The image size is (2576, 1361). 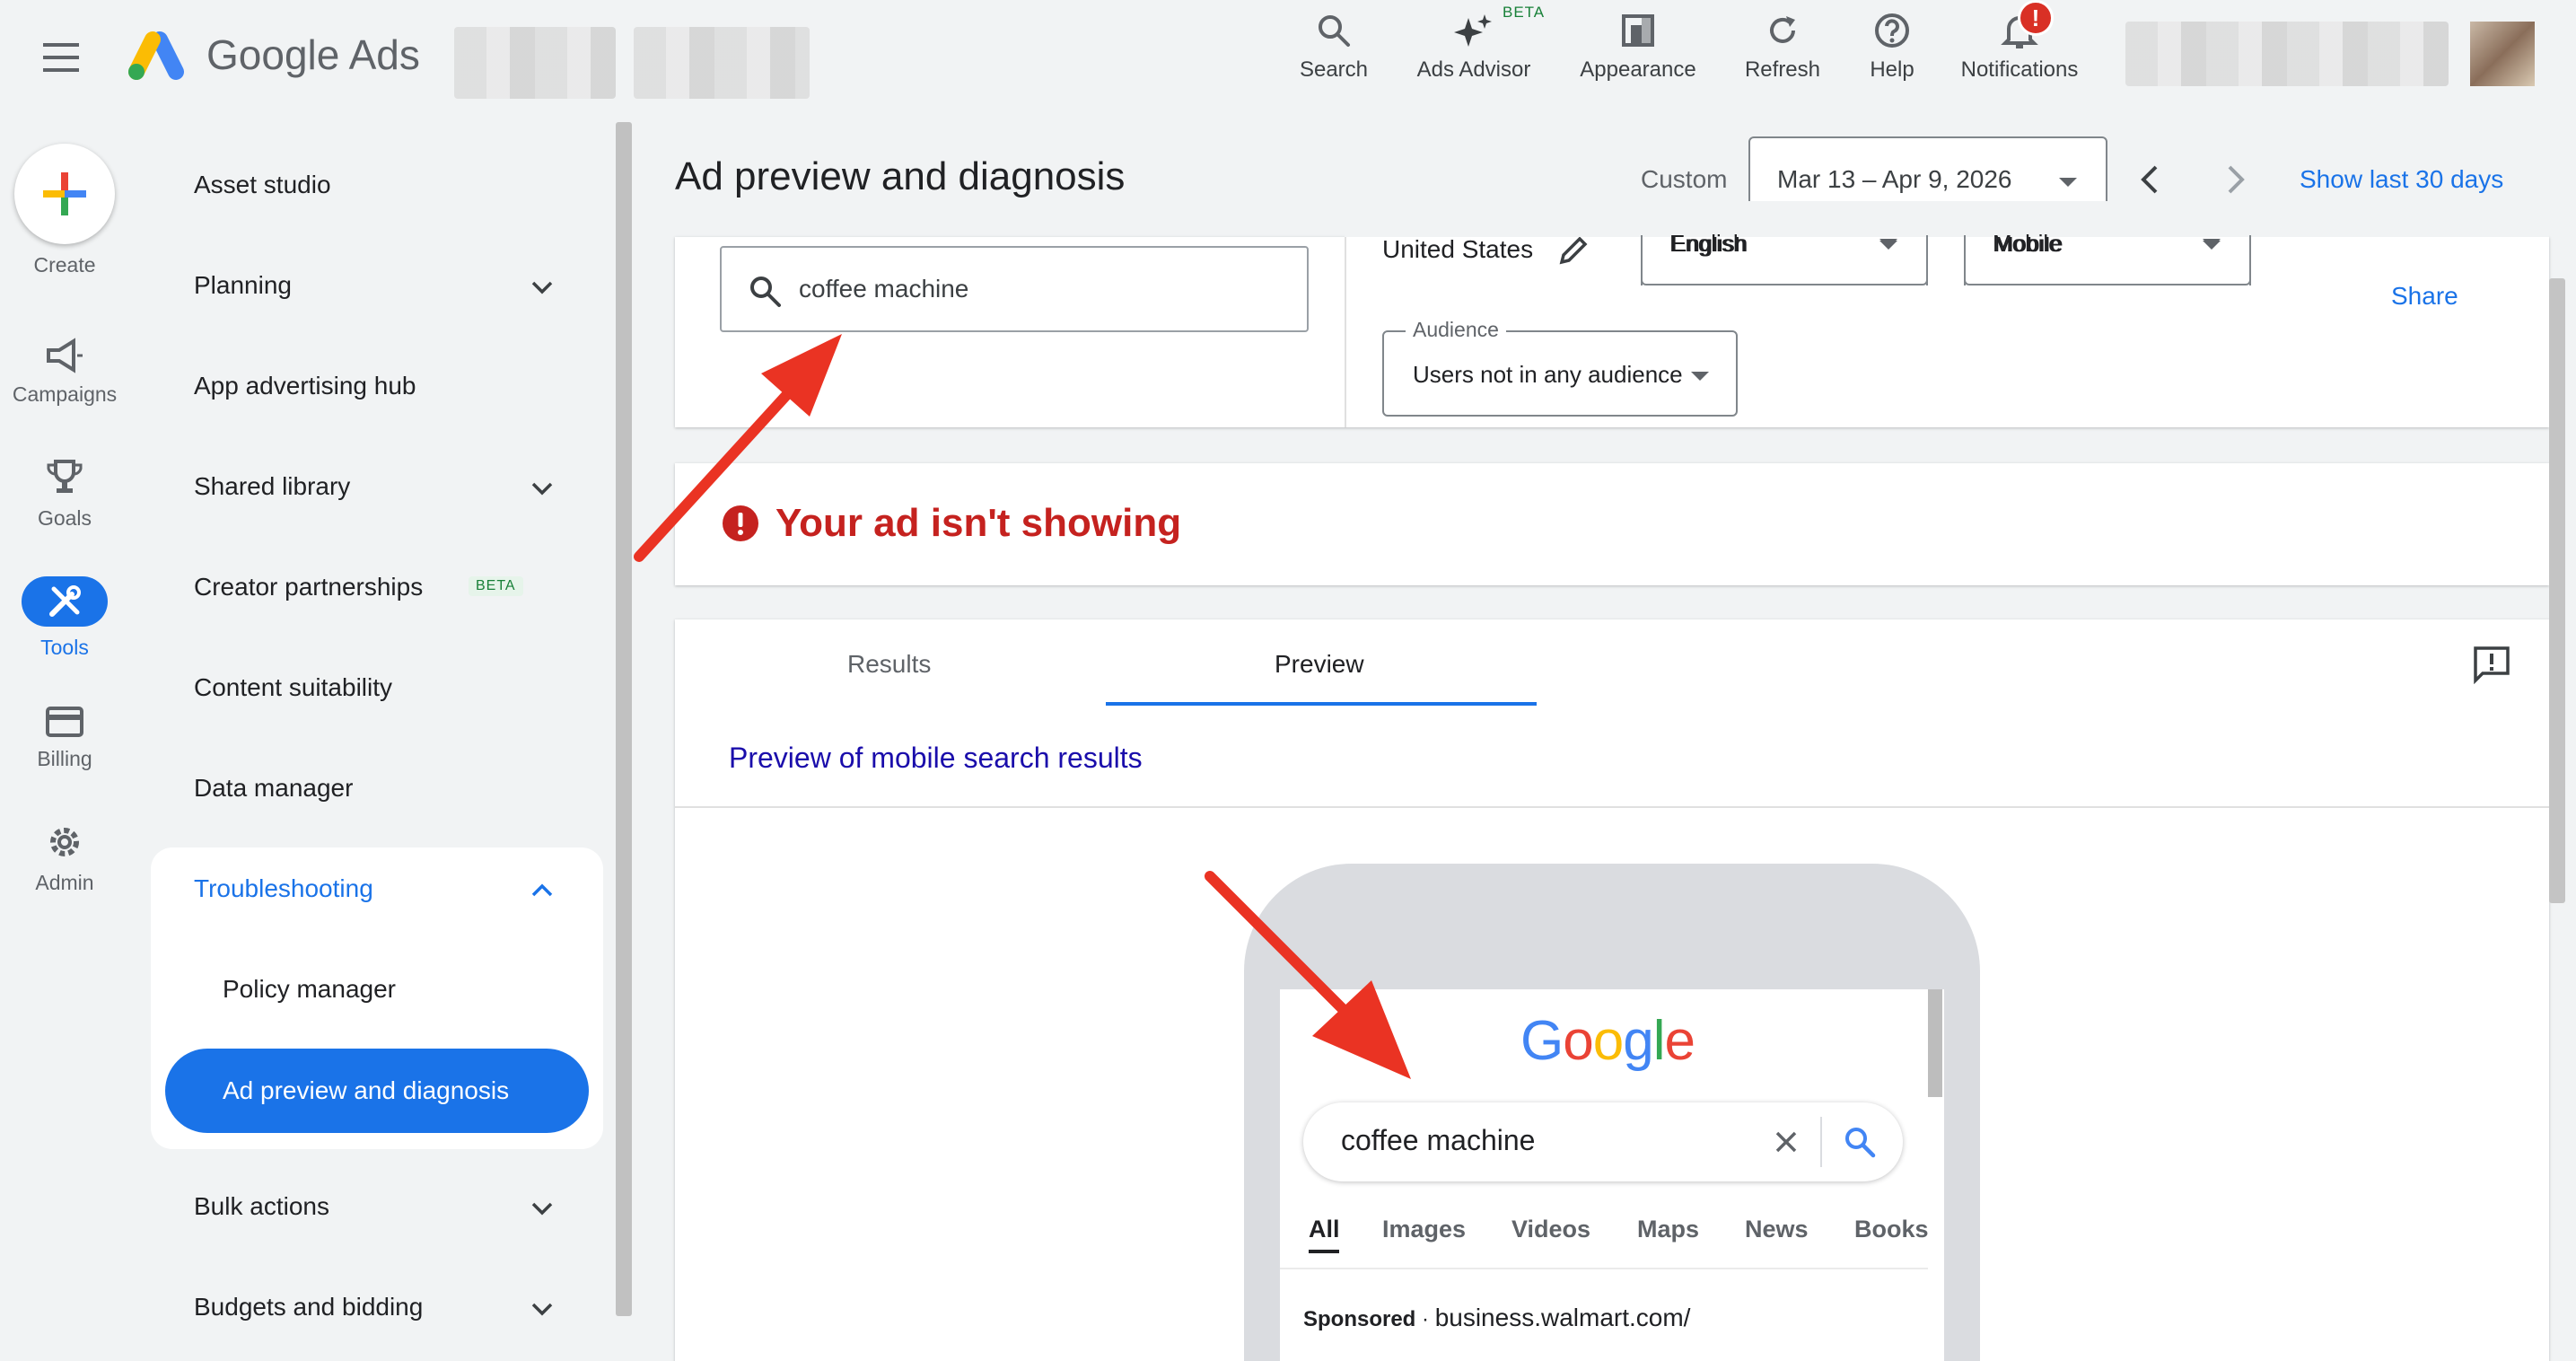 I want to click on menu-icon, so click(x=64, y=57).